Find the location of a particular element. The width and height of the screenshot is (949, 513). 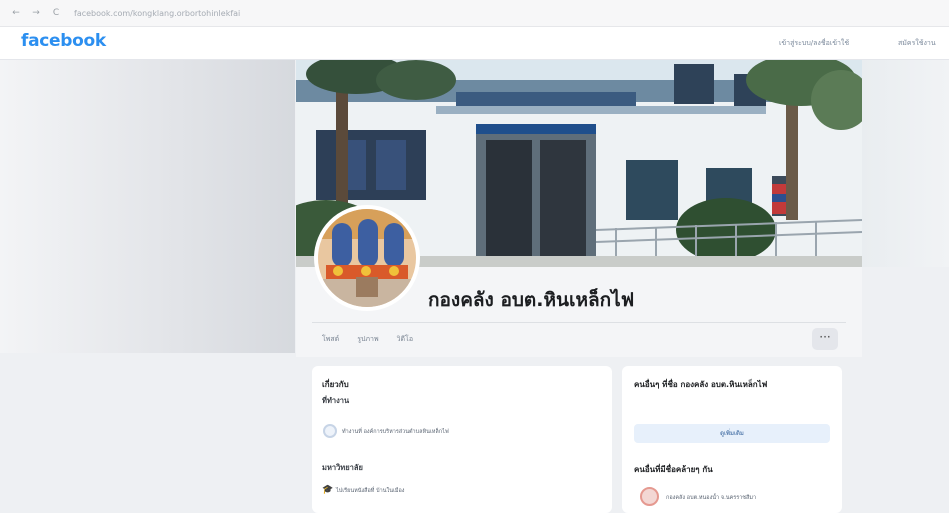

login-link: เข้าสู่ระบบ/ลงชื่อเข้าใช้ is located at coordinates (814, 43).